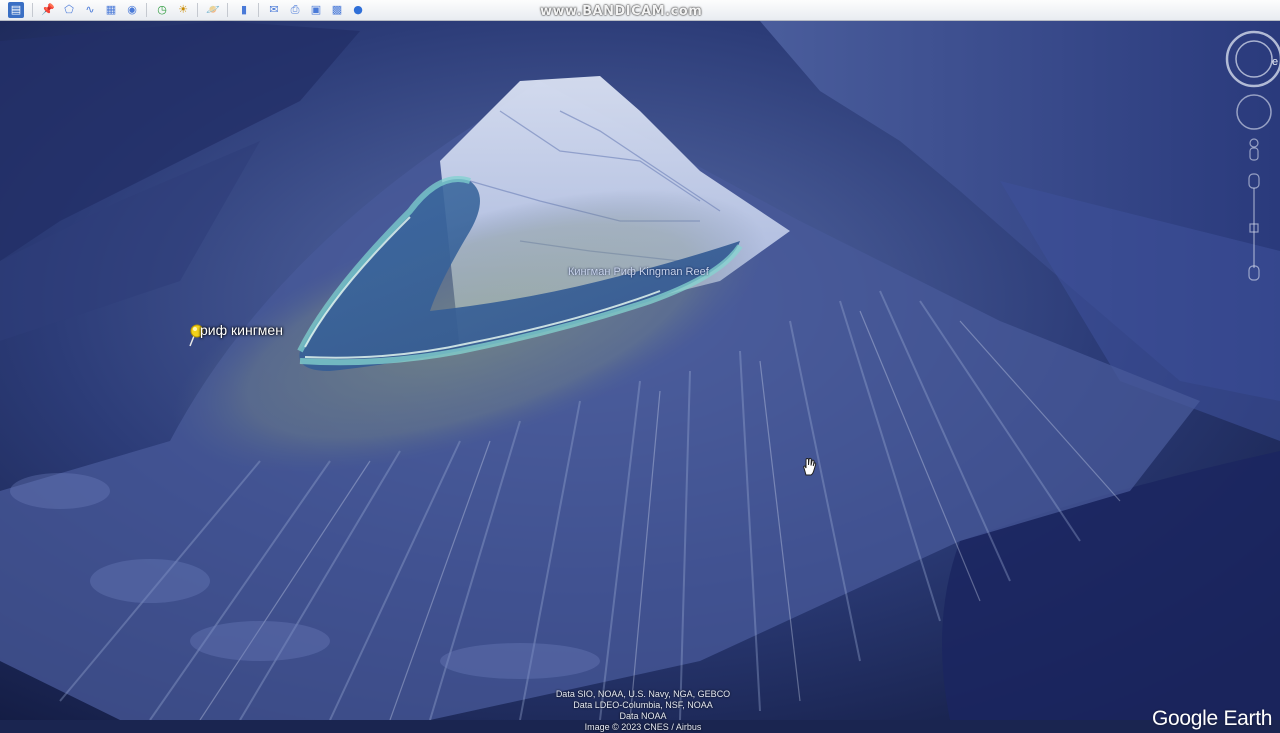 The height and width of the screenshot is (733, 1280). I want to click on globe-icon: ●, so click(358, 10).